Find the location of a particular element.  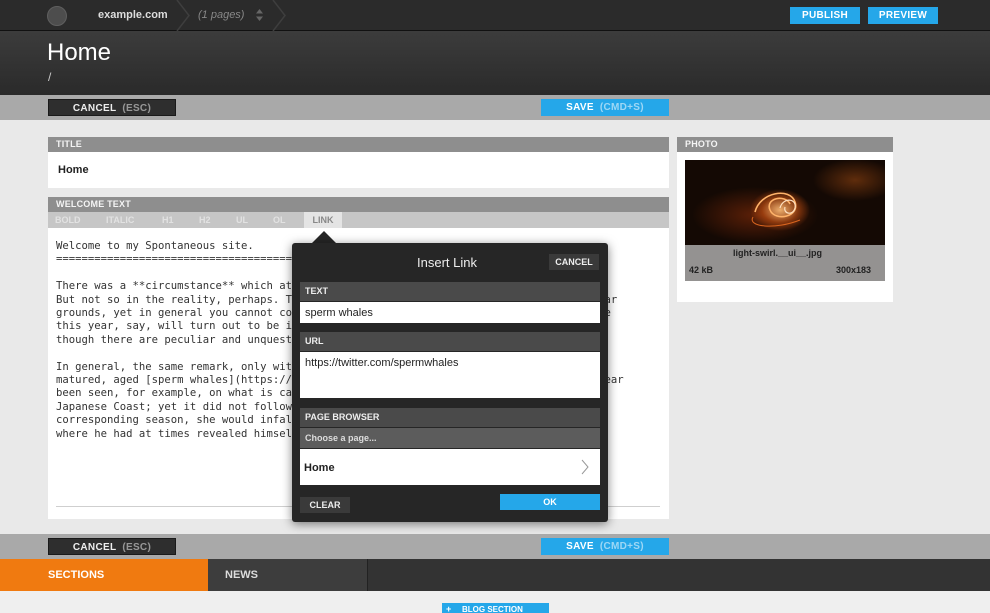

page-title: Home is located at coordinates (79, 52).